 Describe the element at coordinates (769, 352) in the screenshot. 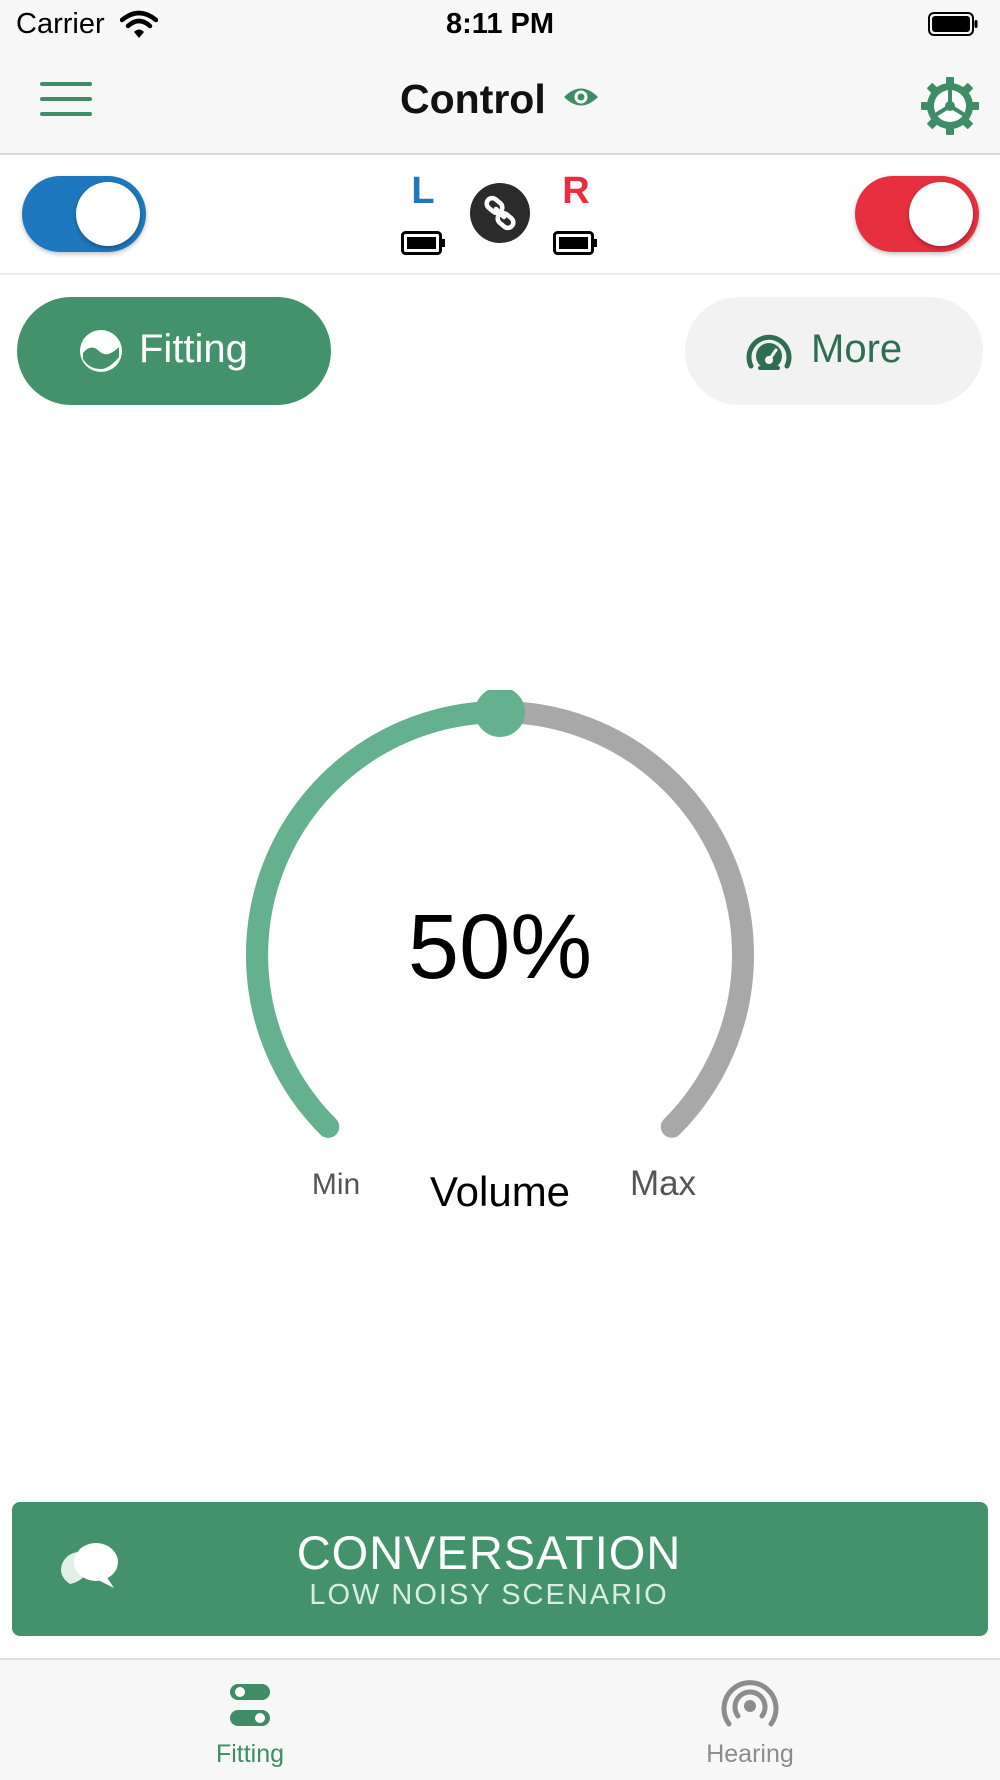

I see `speedometer-icon` at that location.